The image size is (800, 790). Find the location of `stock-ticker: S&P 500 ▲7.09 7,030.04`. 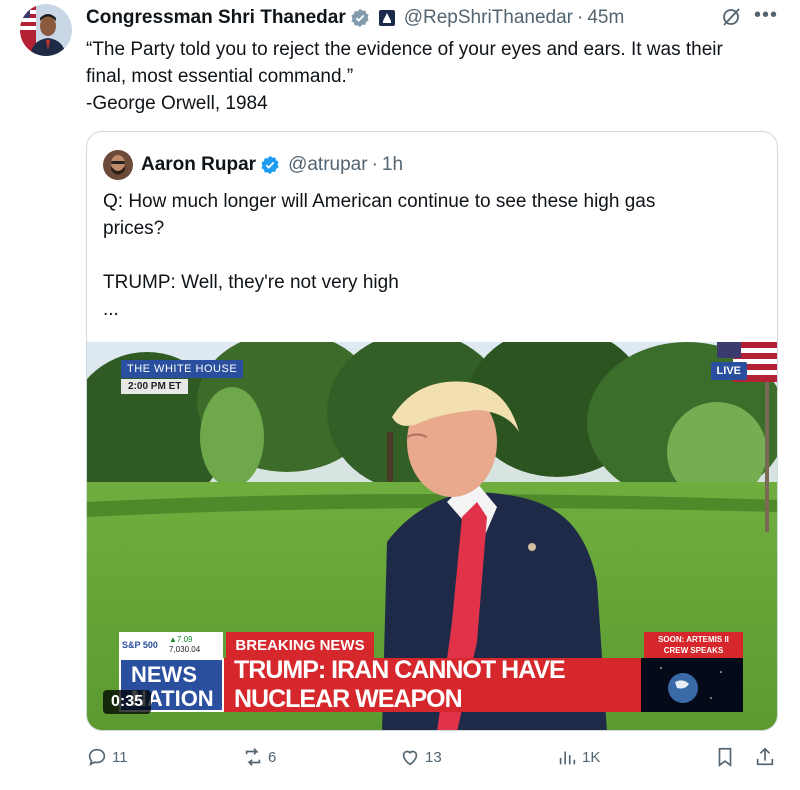

stock-ticker: S&P 500 ▲7.09 7,030.04 is located at coordinates (171, 645).